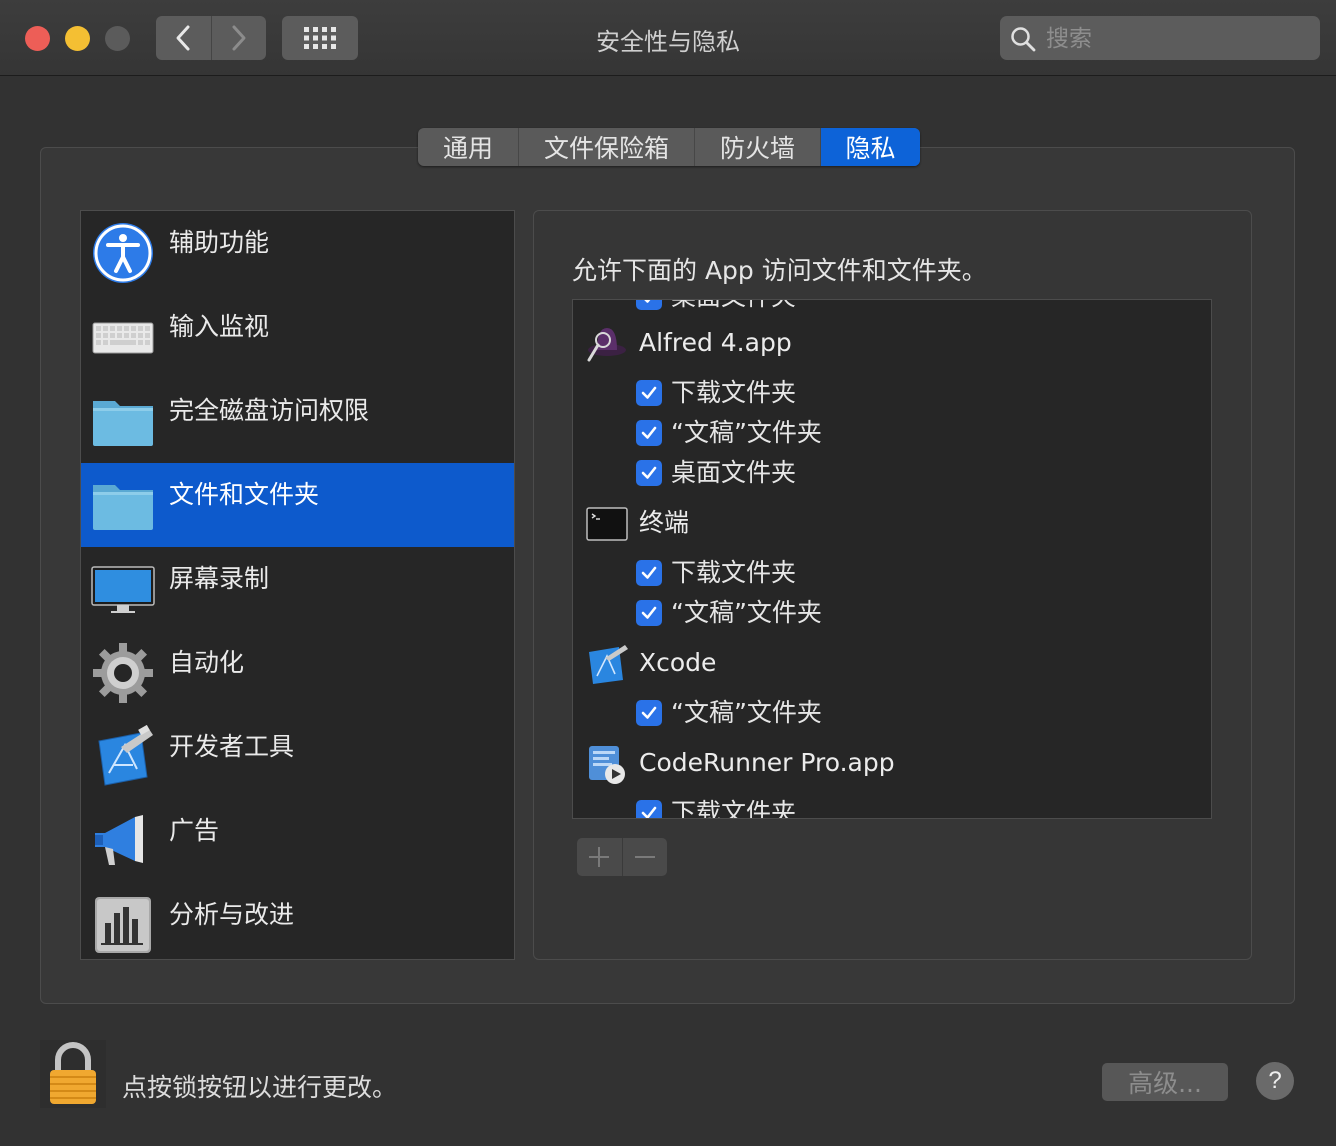 The height and width of the screenshot is (1146, 1336). What do you see at coordinates (232, 746) in the screenshot?
I see `sidebar-item-label: 开发者工具` at bounding box center [232, 746].